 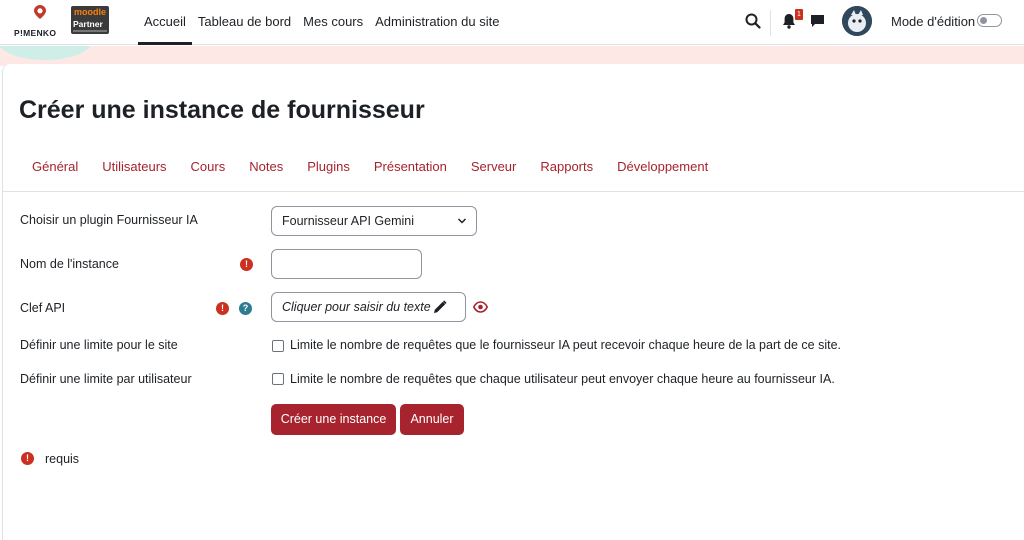 I want to click on nav-link-mes-cours: Mes cours, so click(x=333, y=22).